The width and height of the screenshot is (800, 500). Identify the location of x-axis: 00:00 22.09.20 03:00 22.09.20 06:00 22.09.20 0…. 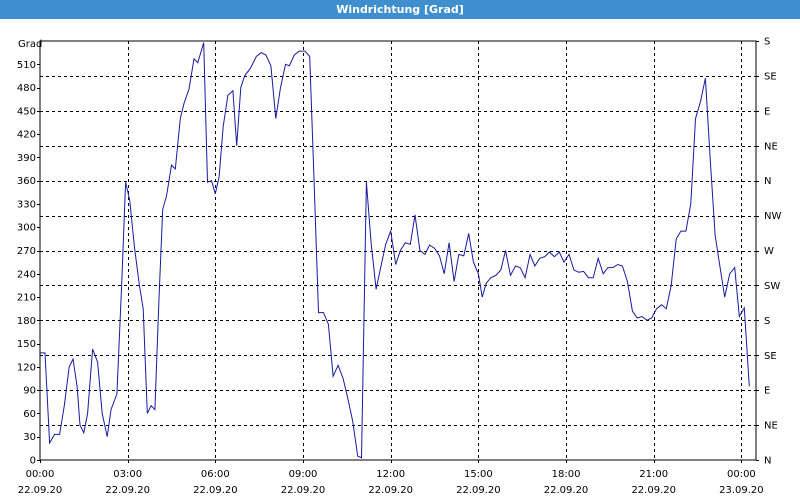
(391, 478).